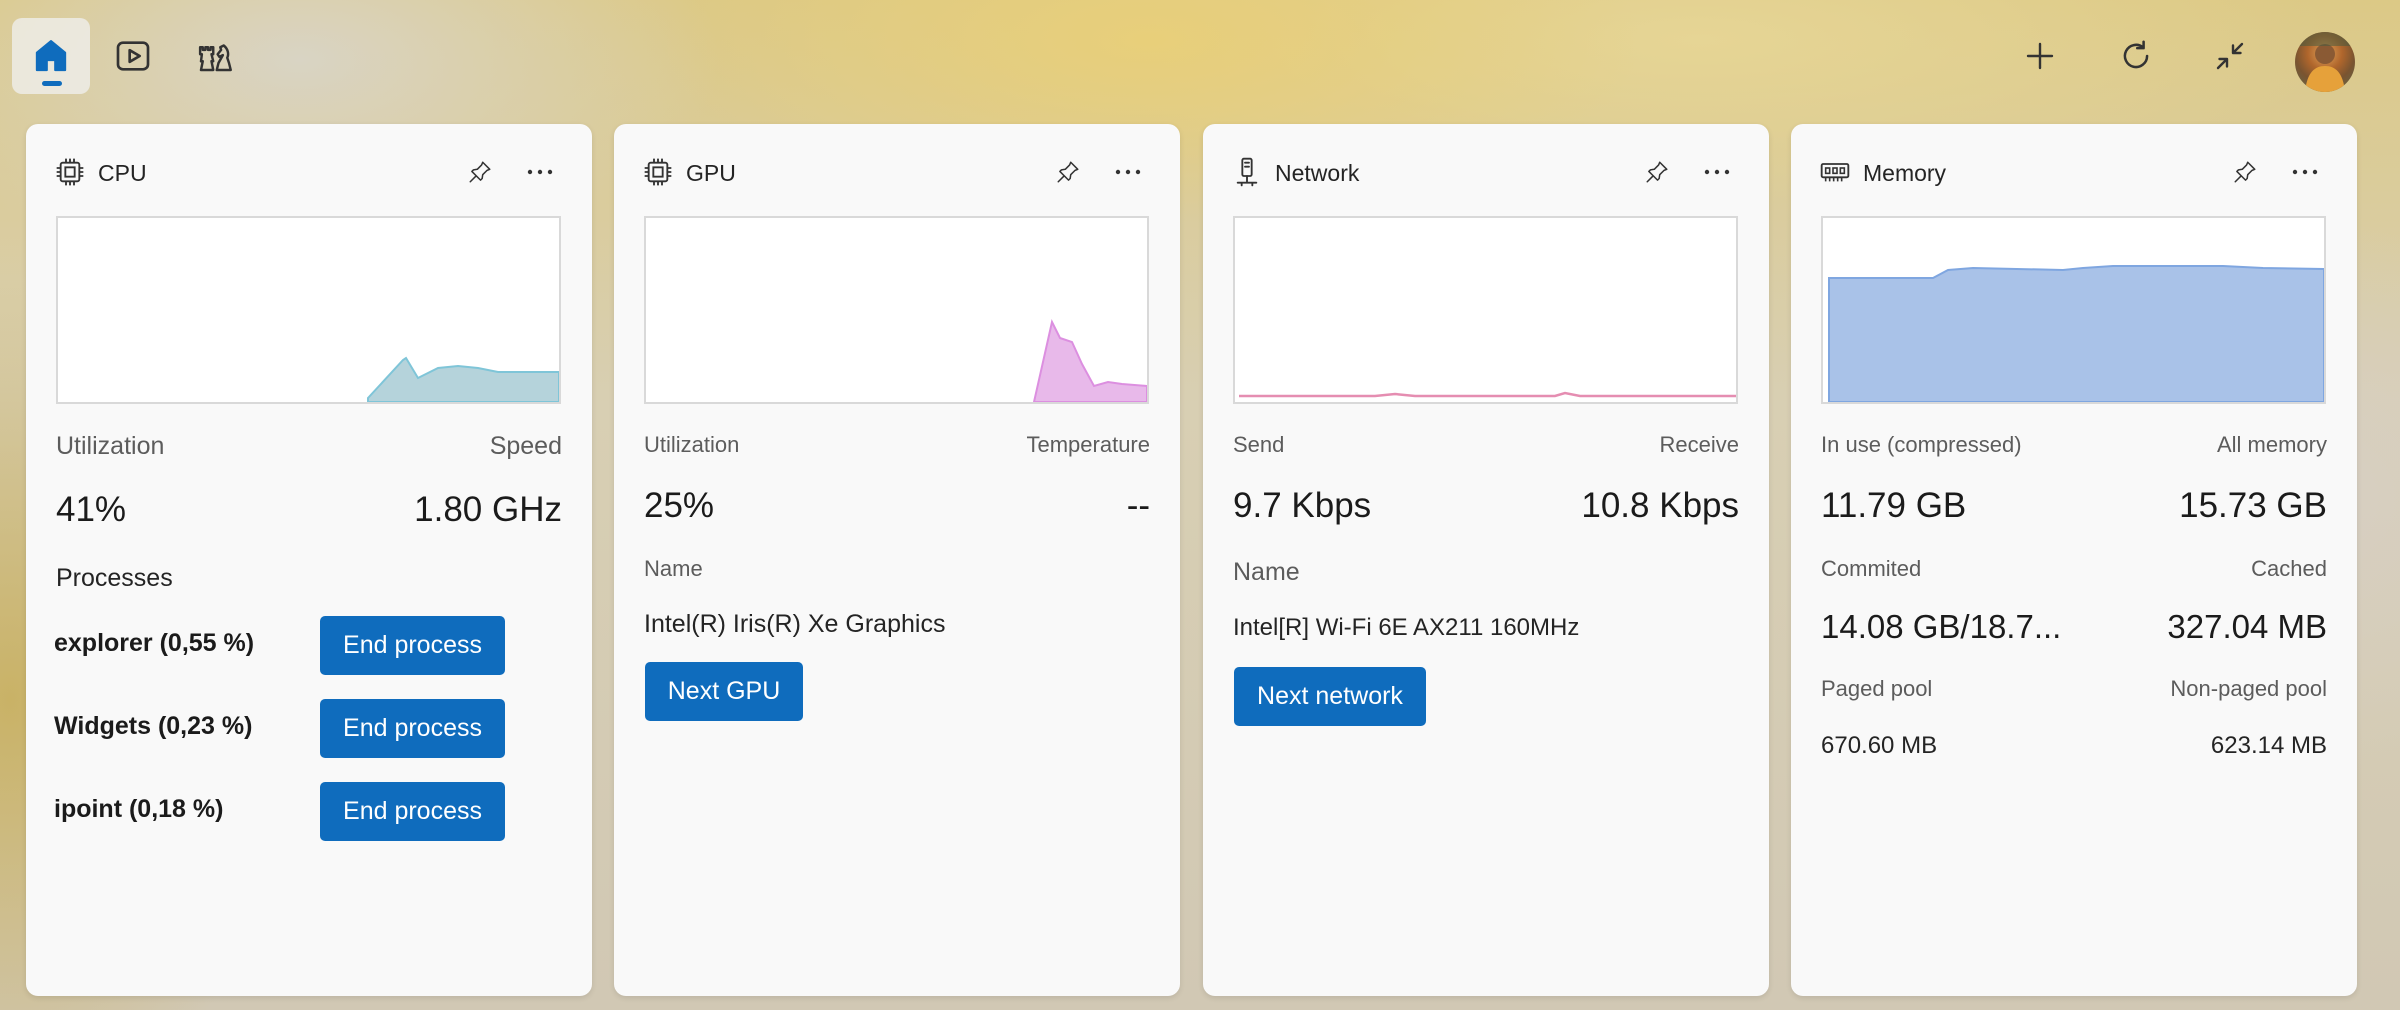 The height and width of the screenshot is (1010, 2400). What do you see at coordinates (114, 578) in the screenshot?
I see `processes-label: Processes` at bounding box center [114, 578].